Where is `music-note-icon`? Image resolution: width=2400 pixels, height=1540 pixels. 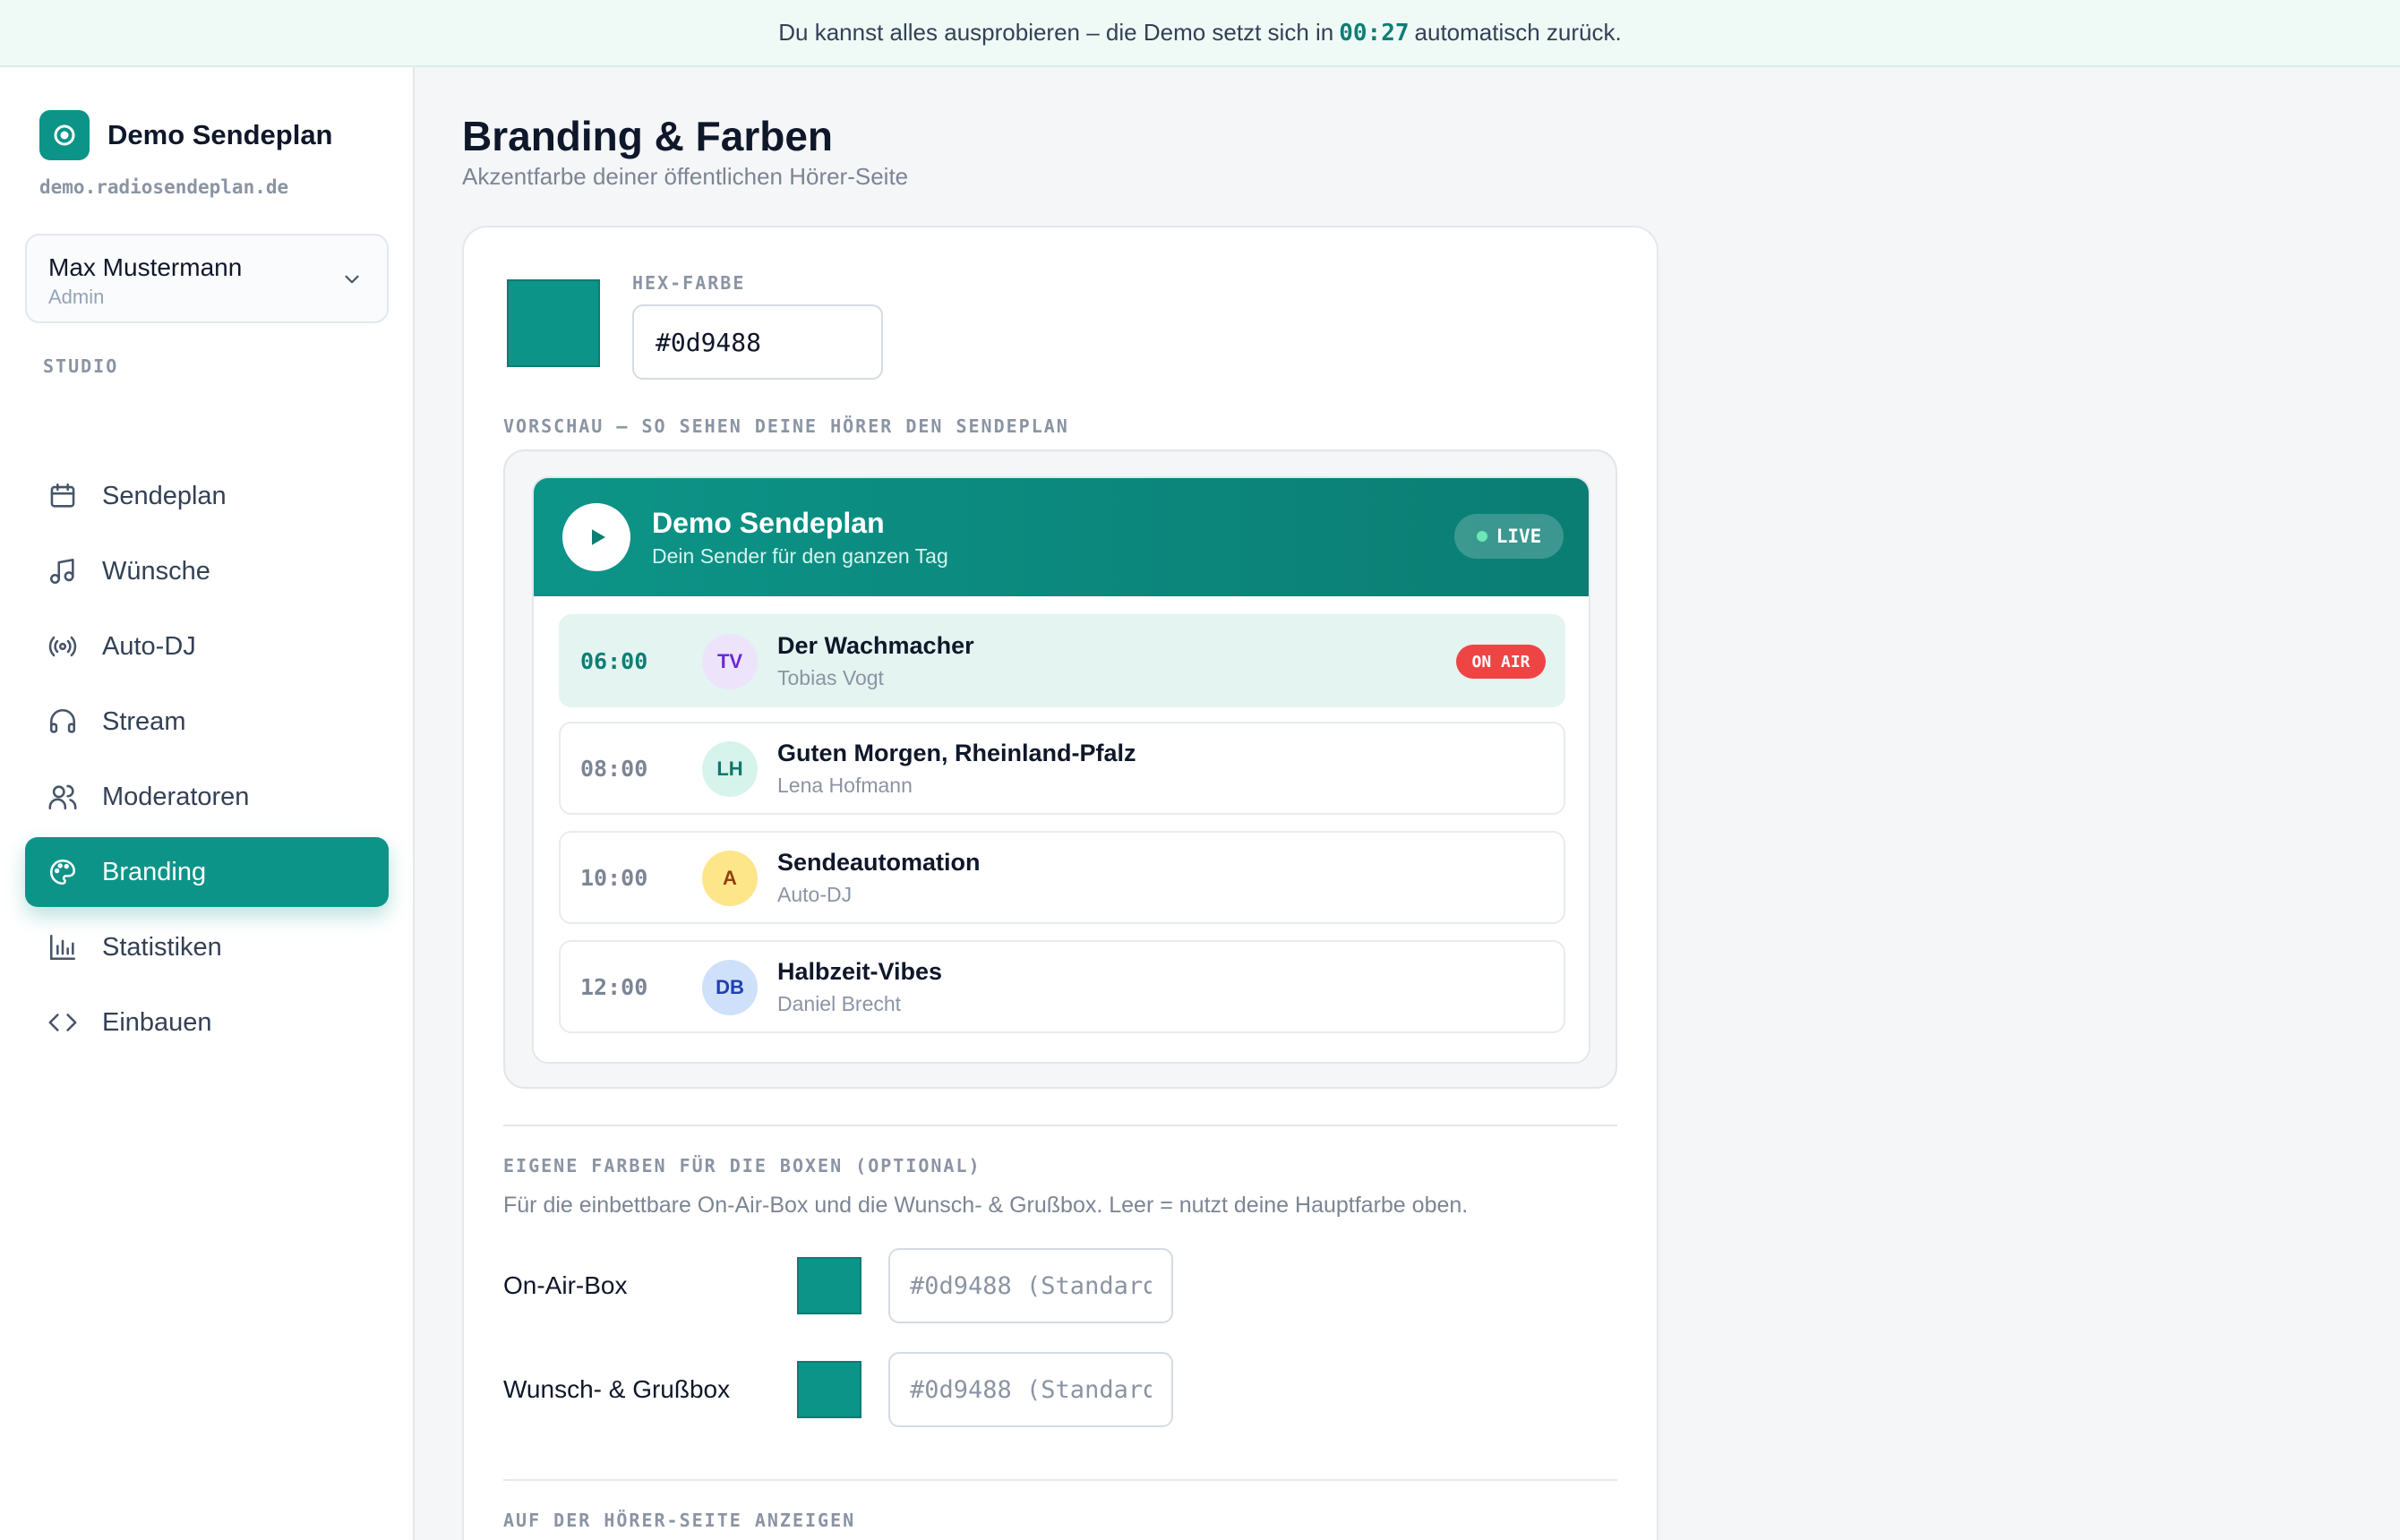 music-note-icon is located at coordinates (63, 571).